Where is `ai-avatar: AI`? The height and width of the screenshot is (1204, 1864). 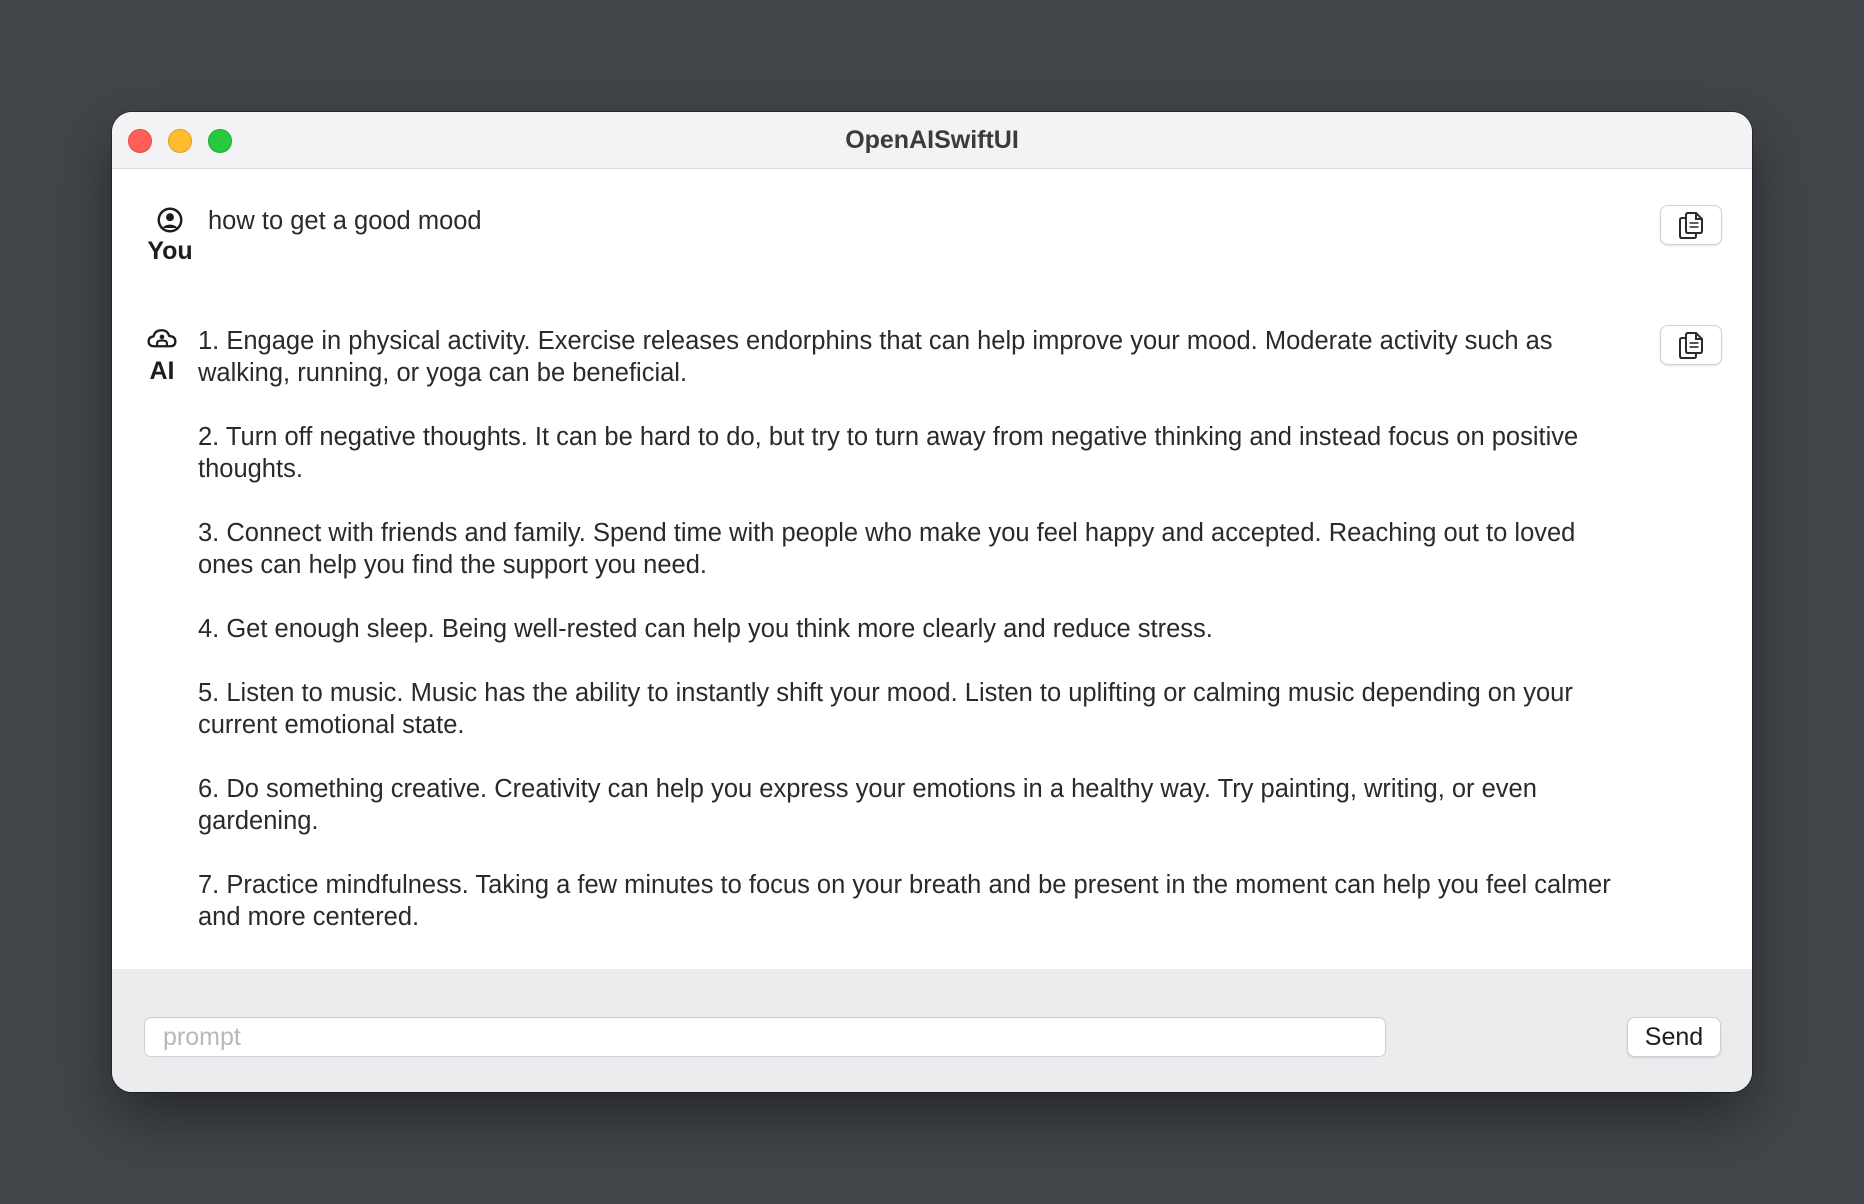
ai-avatar: AI is located at coordinates (162, 355).